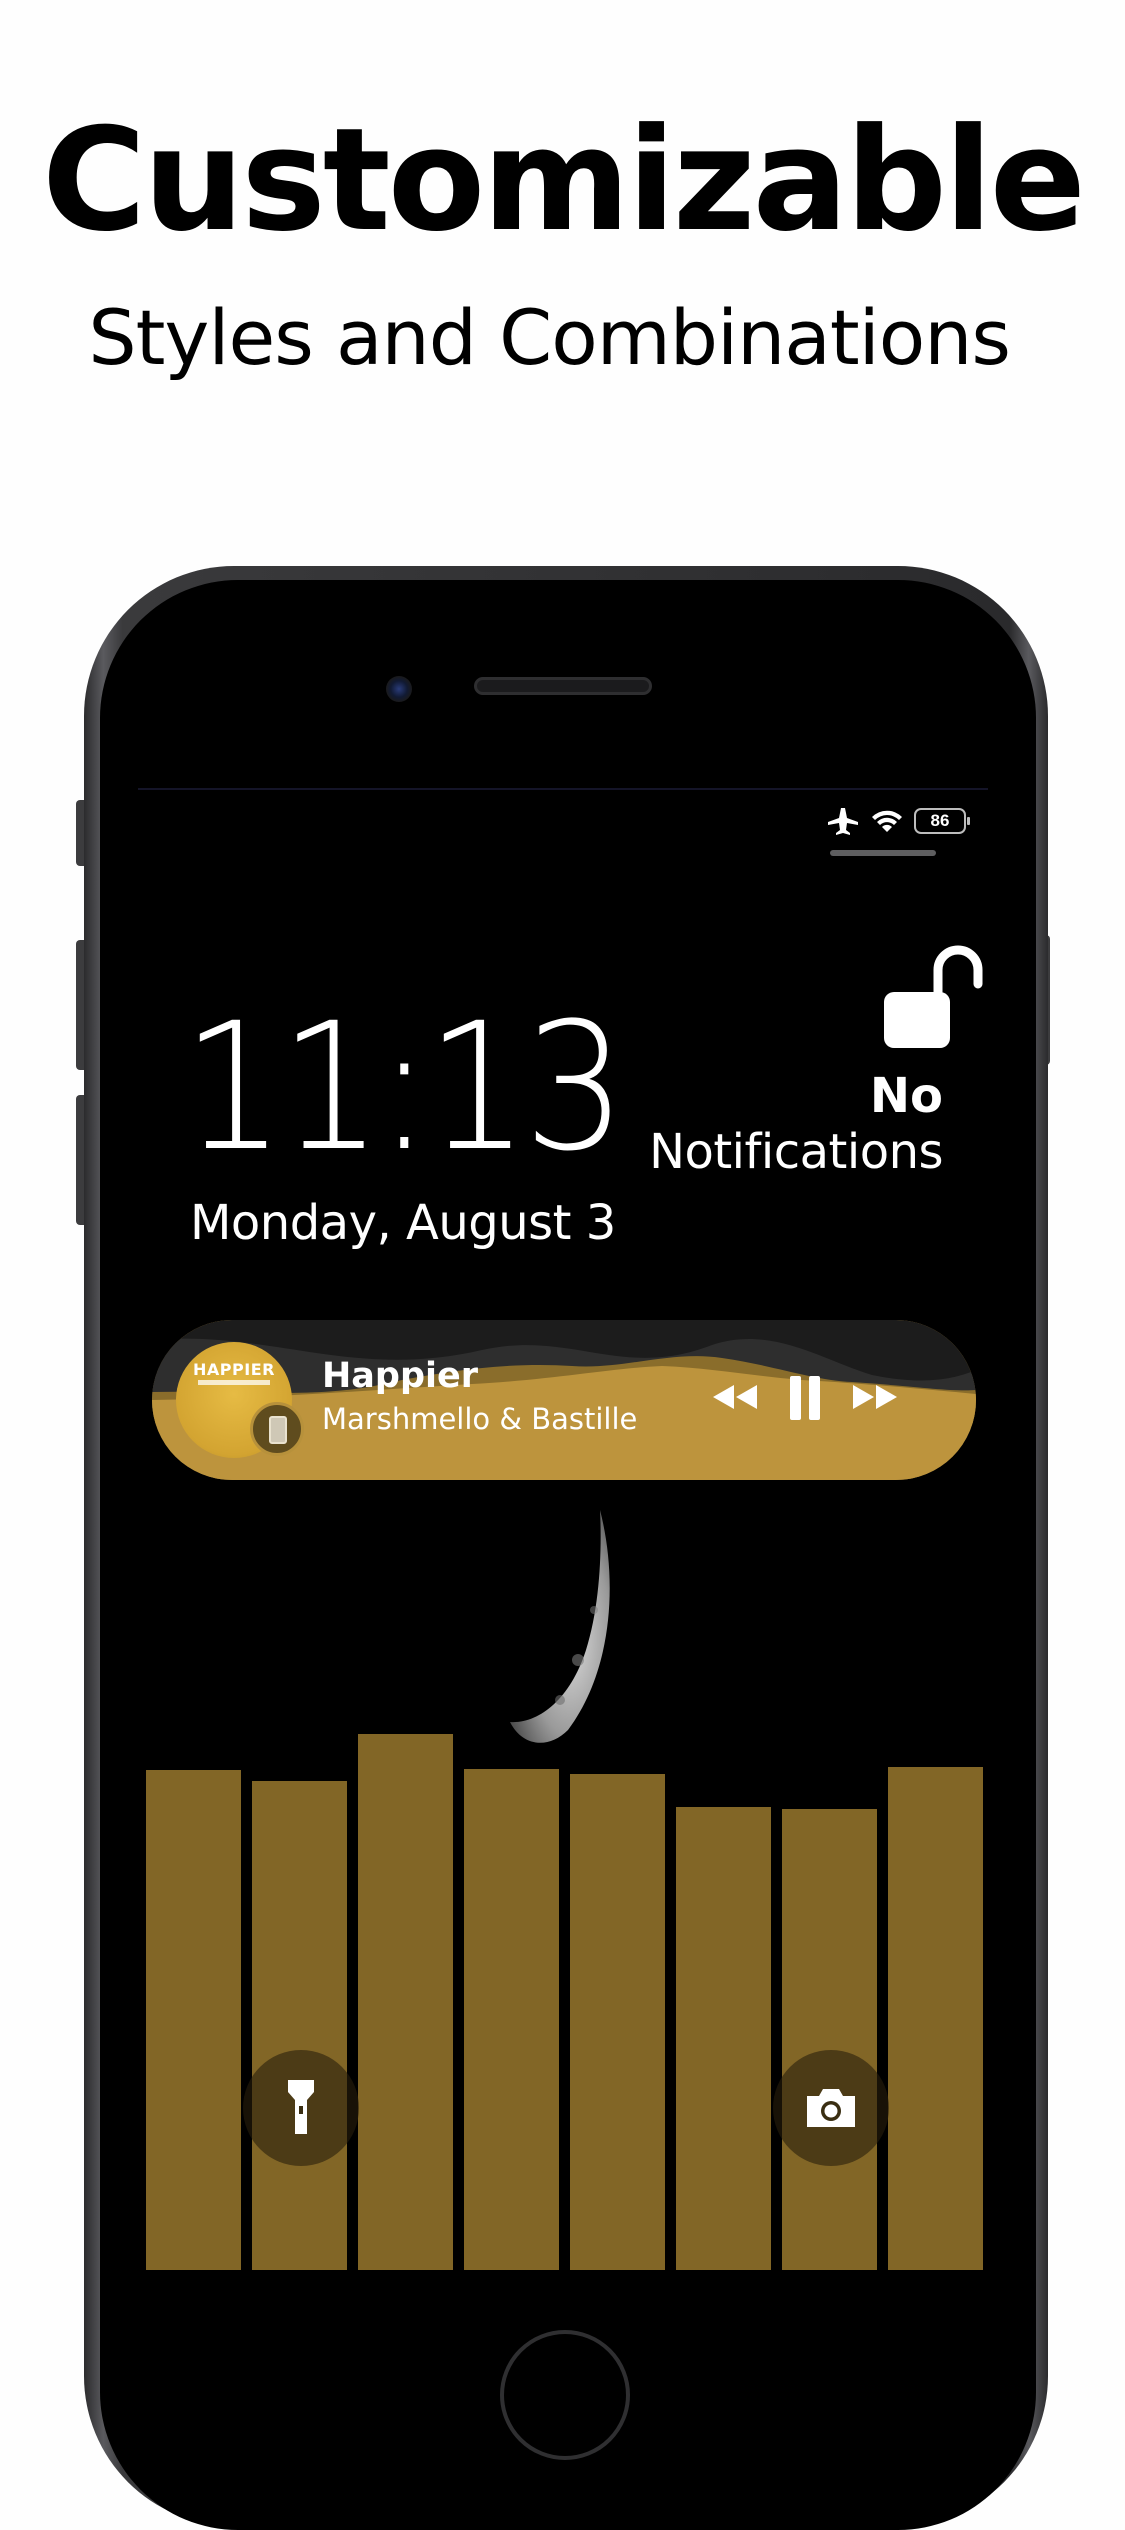  Describe the element at coordinates (234, 1382) in the screenshot. I see `album-art-subtitle` at that location.